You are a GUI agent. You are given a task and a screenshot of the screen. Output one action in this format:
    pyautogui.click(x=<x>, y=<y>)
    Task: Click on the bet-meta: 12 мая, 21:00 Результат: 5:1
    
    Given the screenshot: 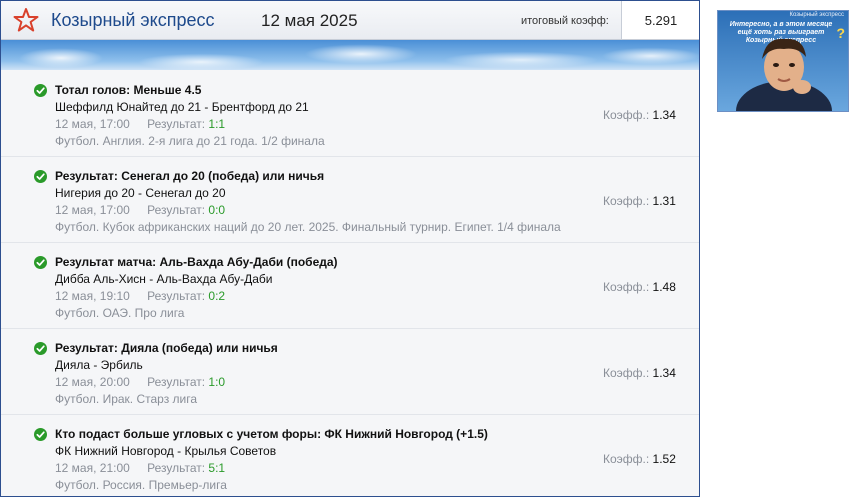 What is the action you would take?
    pyautogui.click(x=140, y=468)
    